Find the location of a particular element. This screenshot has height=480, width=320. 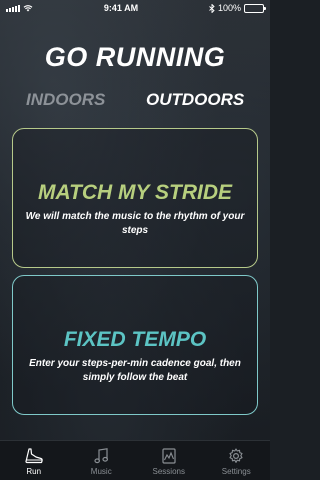

tabbar-label-sessions: Sessions is located at coordinates (168, 471).